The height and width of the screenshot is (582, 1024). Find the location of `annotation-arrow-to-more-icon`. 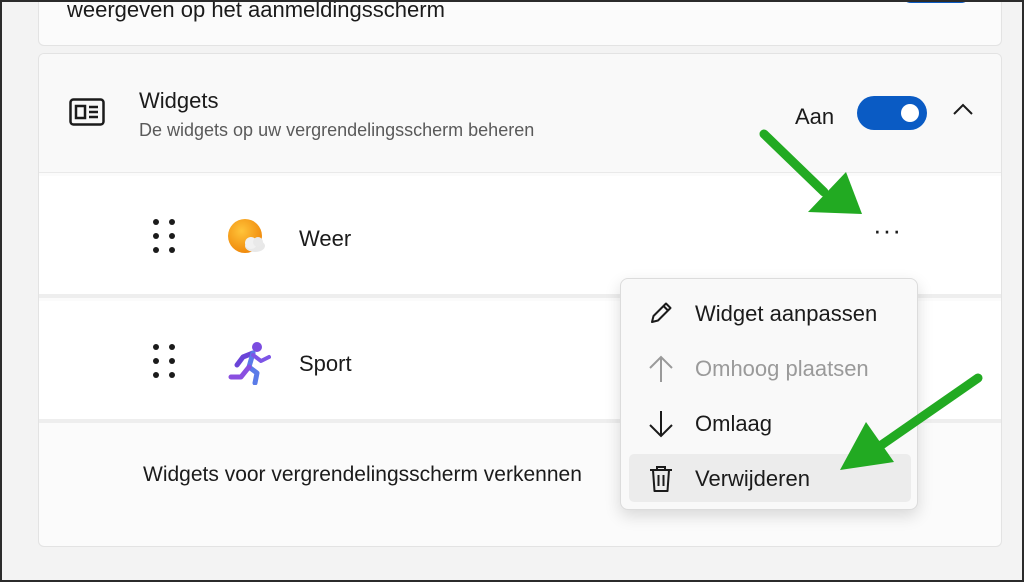

annotation-arrow-to-more-icon is located at coordinates (810, 171).